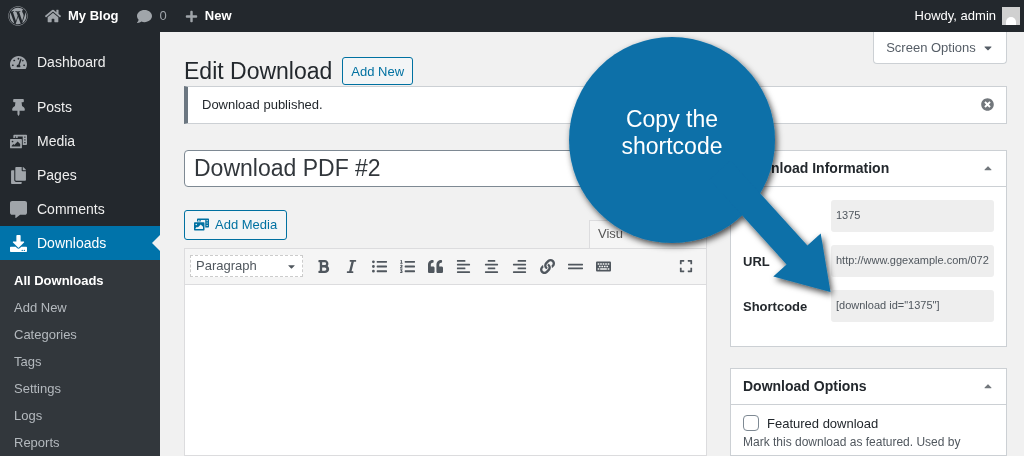  Describe the element at coordinates (80, 175) in the screenshot. I see `sidebar-item: Pages` at that location.